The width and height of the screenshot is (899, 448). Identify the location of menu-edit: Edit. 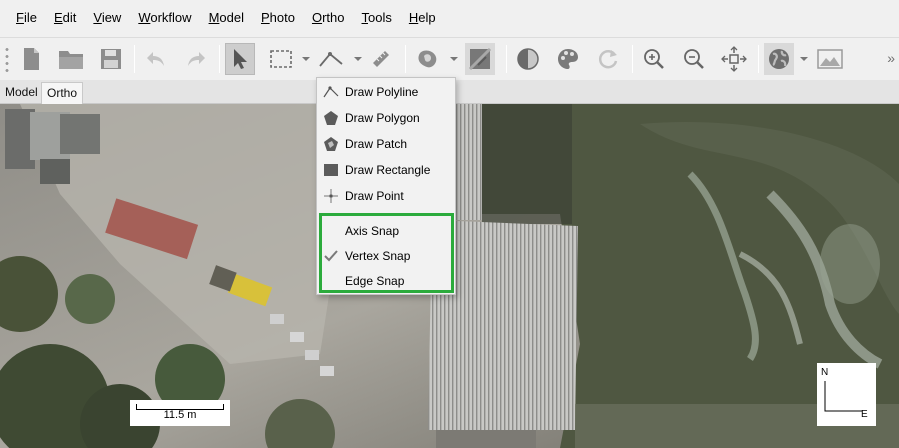
(65, 18).